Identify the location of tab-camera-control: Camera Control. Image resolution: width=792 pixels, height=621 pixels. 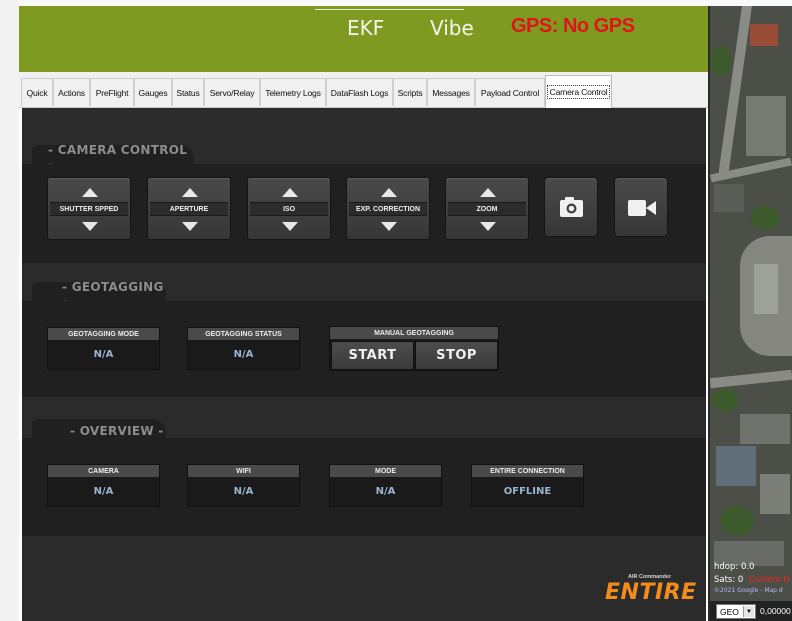
(578, 91).